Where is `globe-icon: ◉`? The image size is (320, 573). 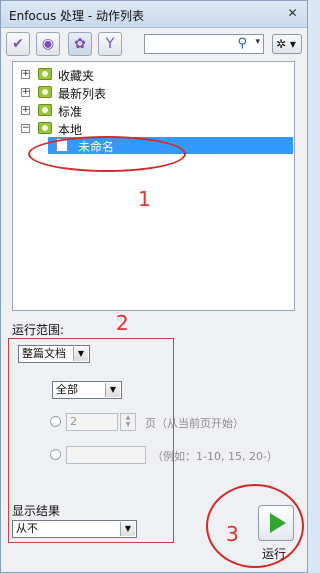
globe-icon: ◉ is located at coordinates (48, 44).